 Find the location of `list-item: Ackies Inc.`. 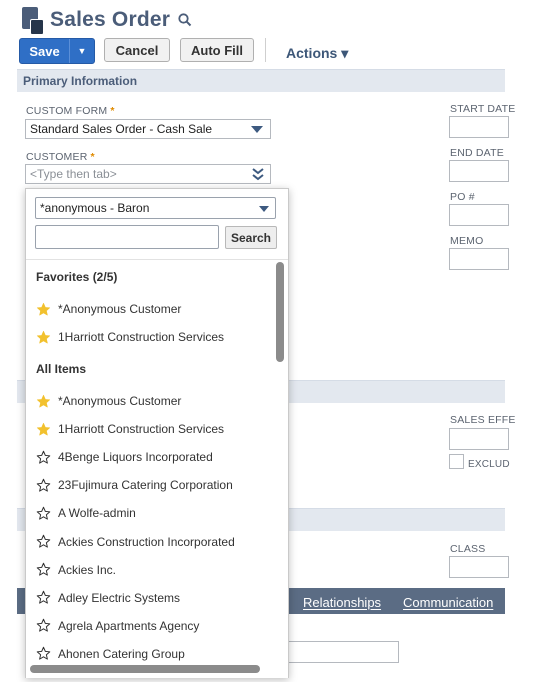

list-item: Ackies Inc. is located at coordinates (76, 570).